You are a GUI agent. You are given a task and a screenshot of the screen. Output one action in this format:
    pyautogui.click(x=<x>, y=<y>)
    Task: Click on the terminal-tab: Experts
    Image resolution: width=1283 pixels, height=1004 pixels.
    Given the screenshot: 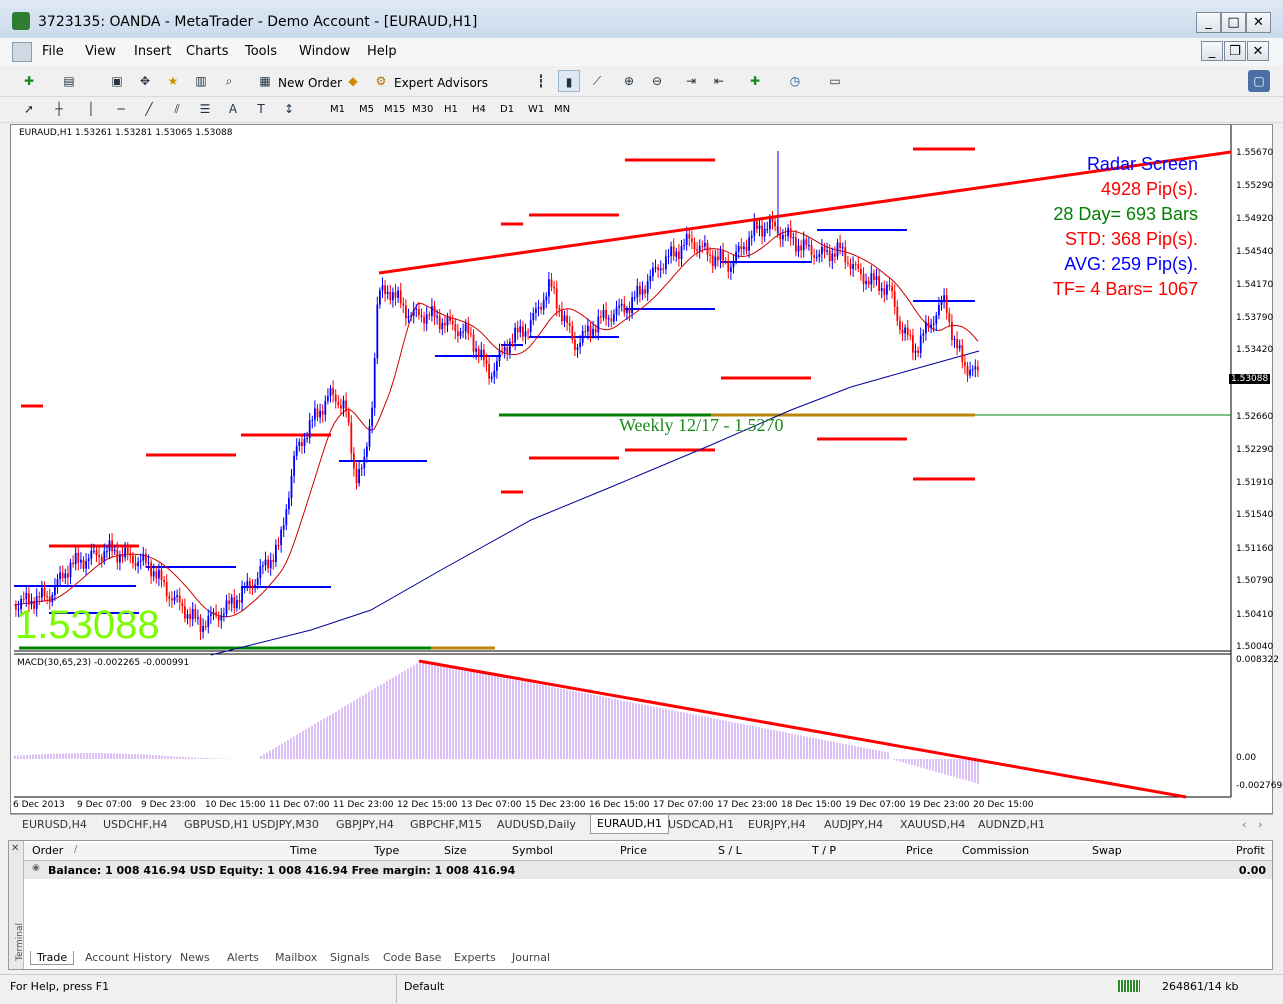 What is the action you would take?
    pyautogui.click(x=475, y=957)
    